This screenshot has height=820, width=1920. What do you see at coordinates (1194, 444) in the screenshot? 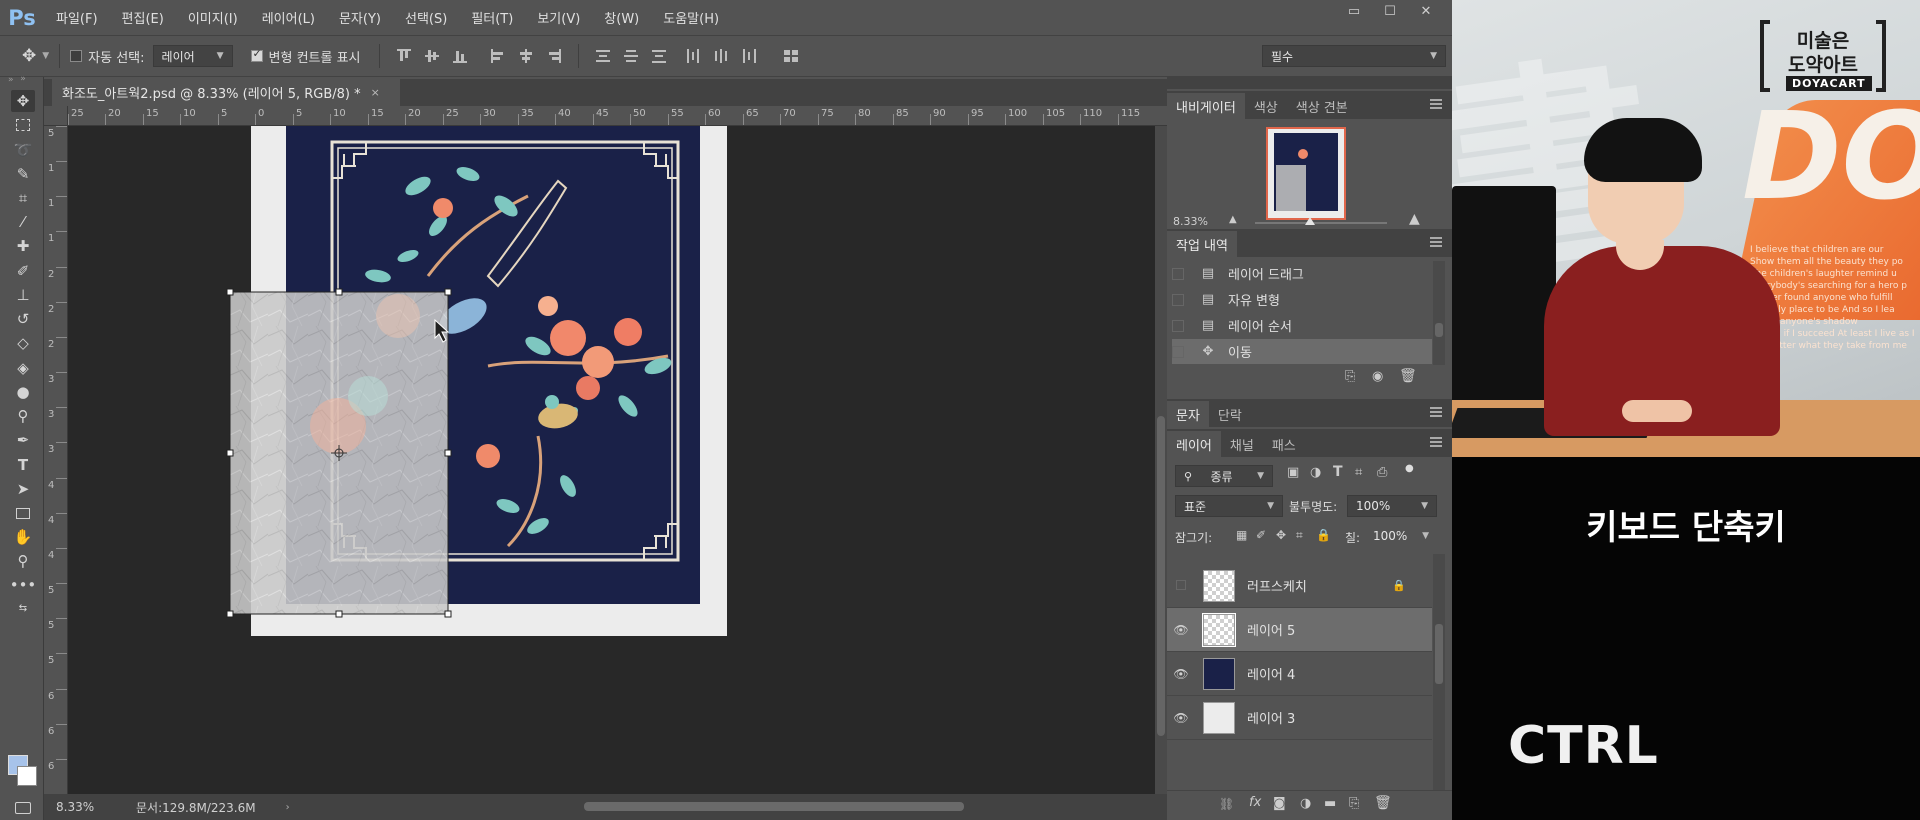
I see `tab-layers: 레이어` at bounding box center [1194, 444].